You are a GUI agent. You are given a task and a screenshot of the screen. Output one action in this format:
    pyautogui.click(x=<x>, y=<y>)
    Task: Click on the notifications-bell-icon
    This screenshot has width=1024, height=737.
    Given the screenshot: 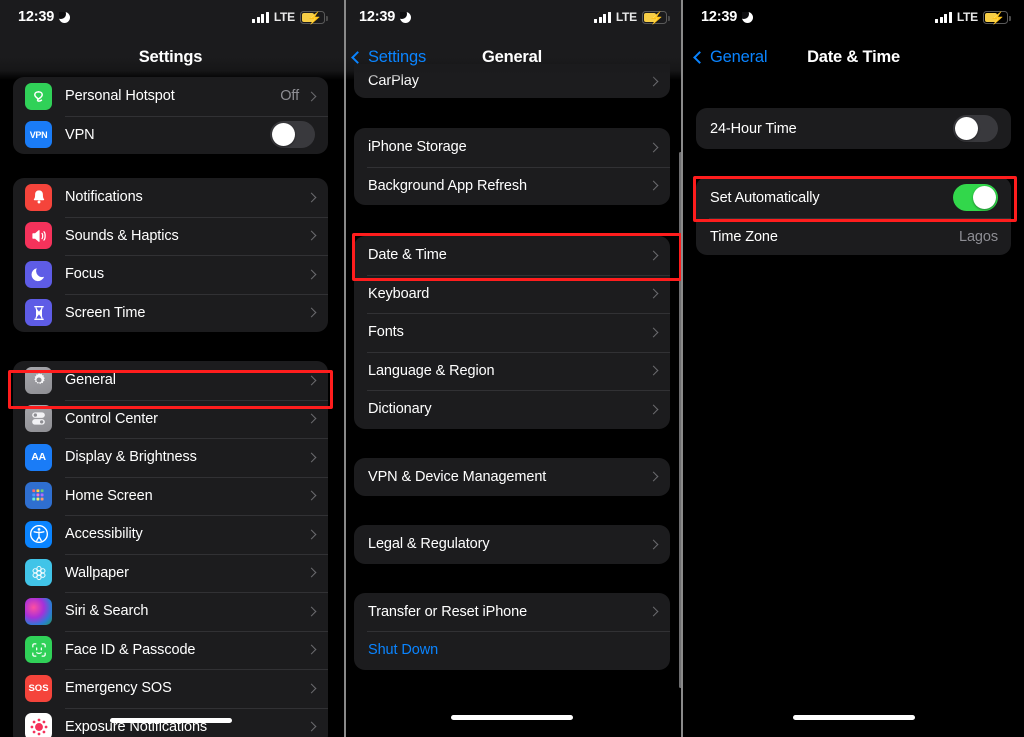 What is the action you would take?
    pyautogui.click(x=38, y=197)
    